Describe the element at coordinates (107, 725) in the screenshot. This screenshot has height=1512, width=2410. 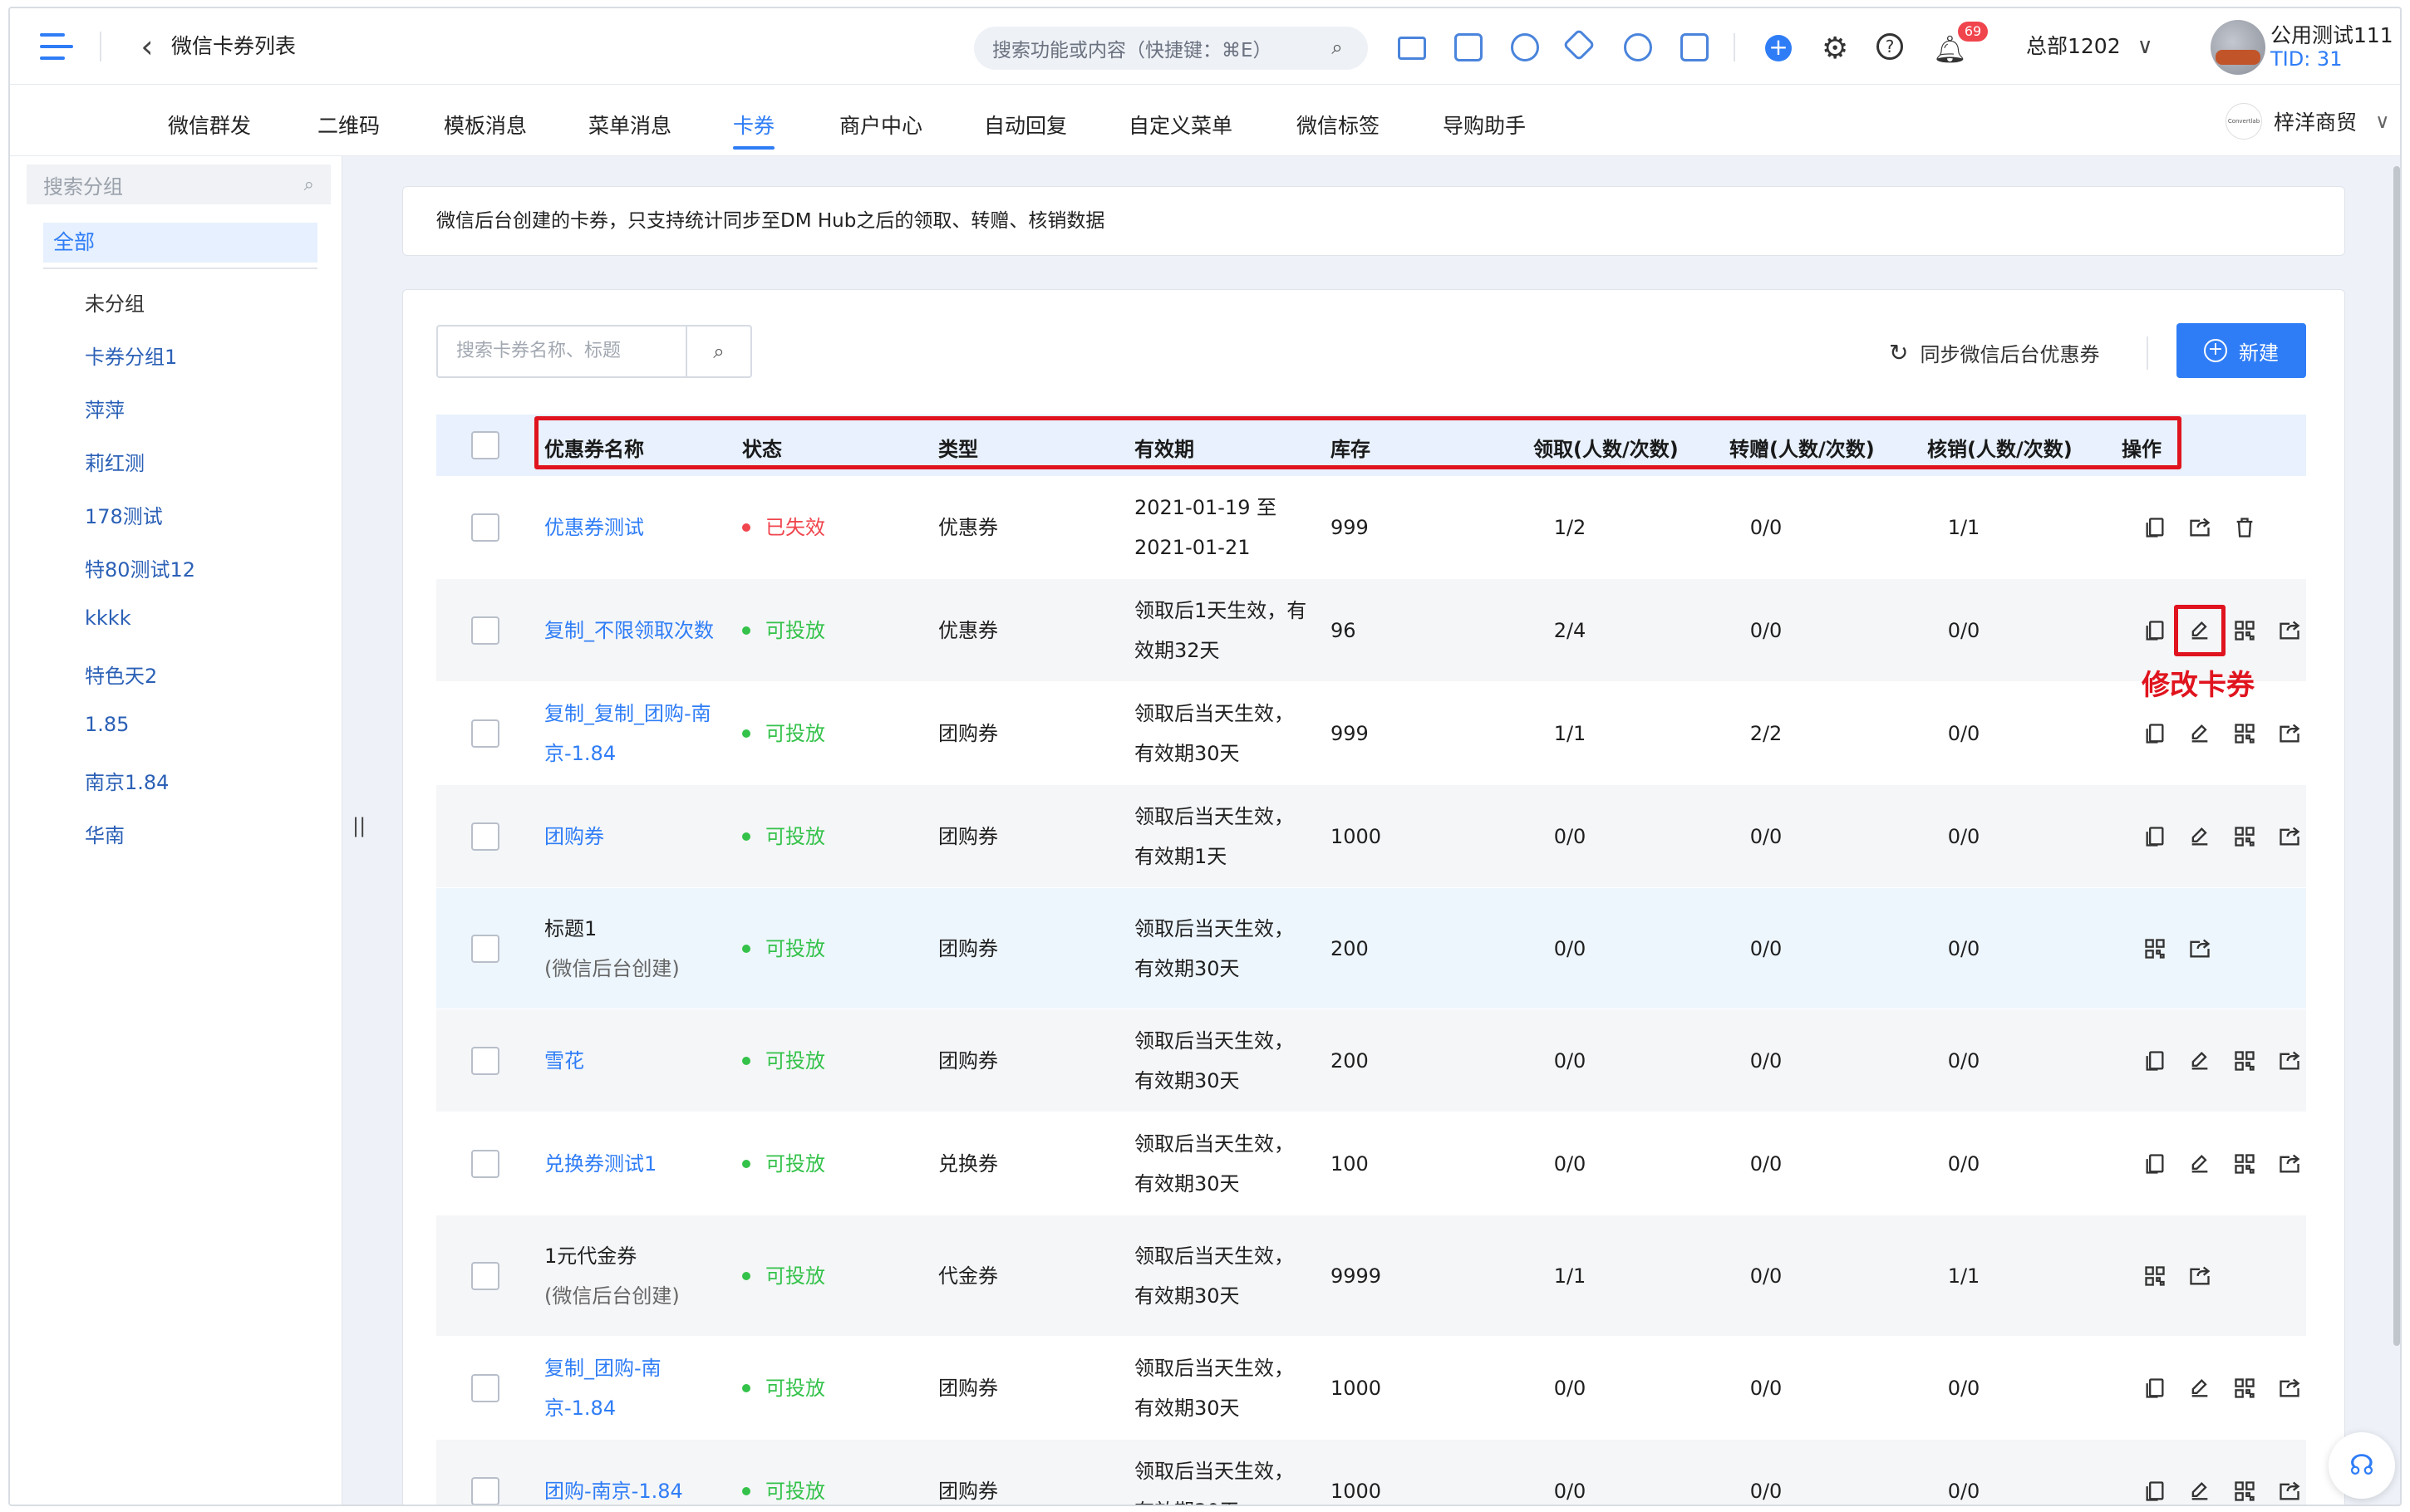
I see `group-item: 1.85` at that location.